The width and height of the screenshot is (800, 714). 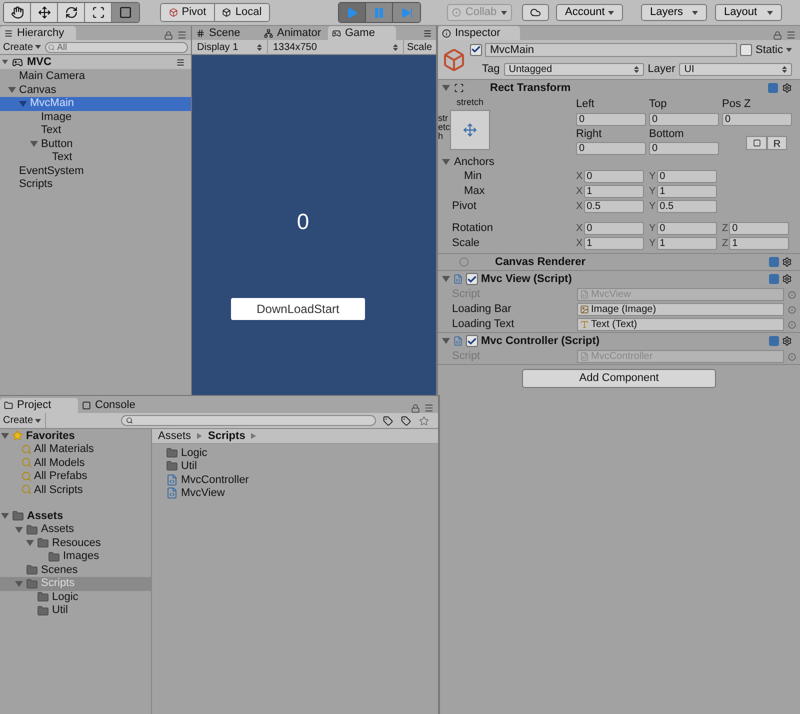 I want to click on raw-edit-button: R, so click(x=777, y=143).